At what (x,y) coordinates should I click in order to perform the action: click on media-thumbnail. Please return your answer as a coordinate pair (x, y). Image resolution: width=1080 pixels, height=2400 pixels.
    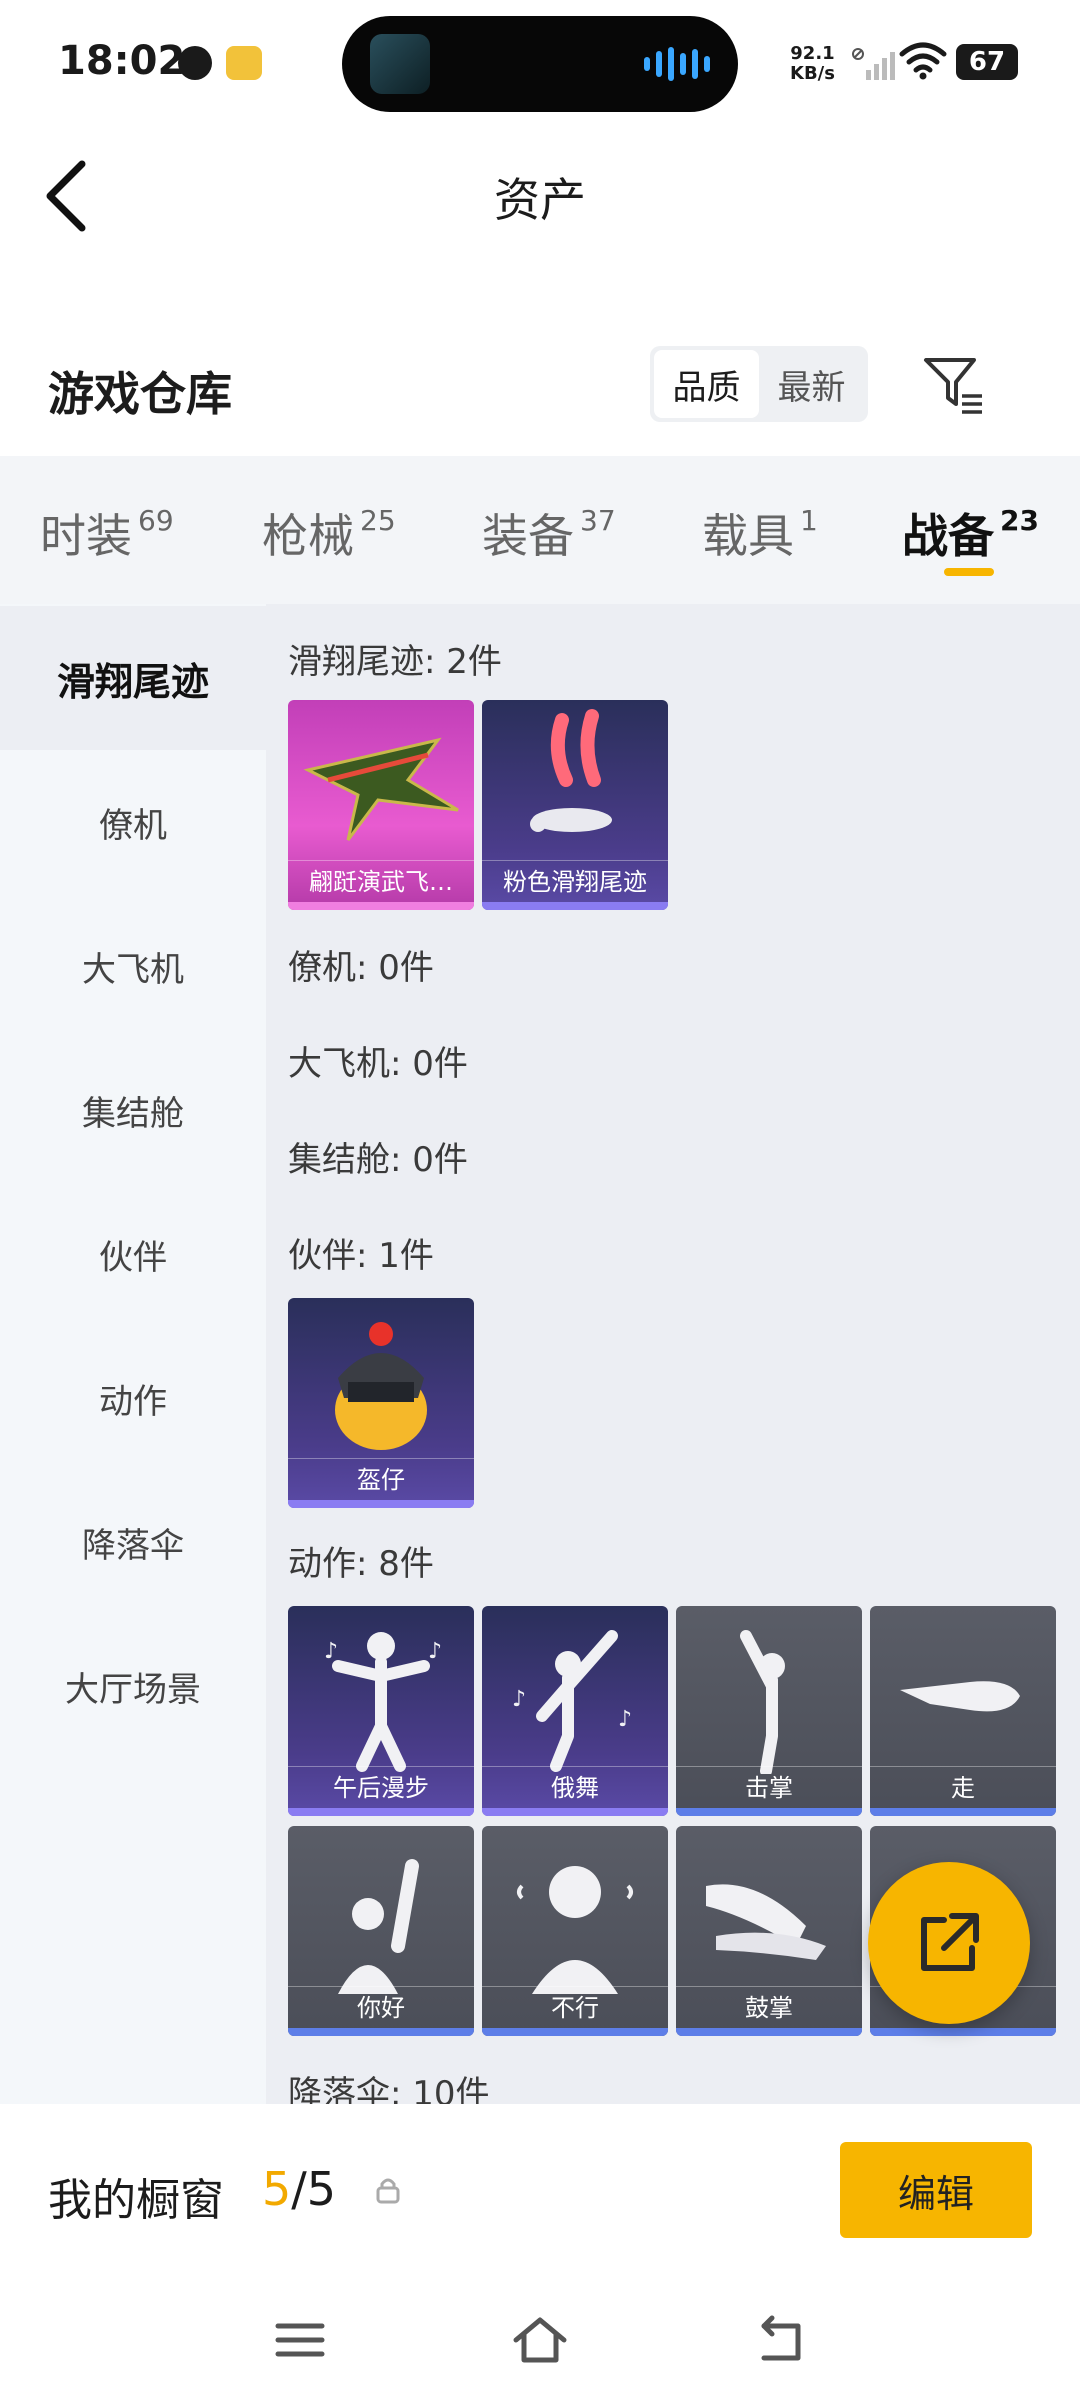
    Looking at the image, I should click on (400, 64).